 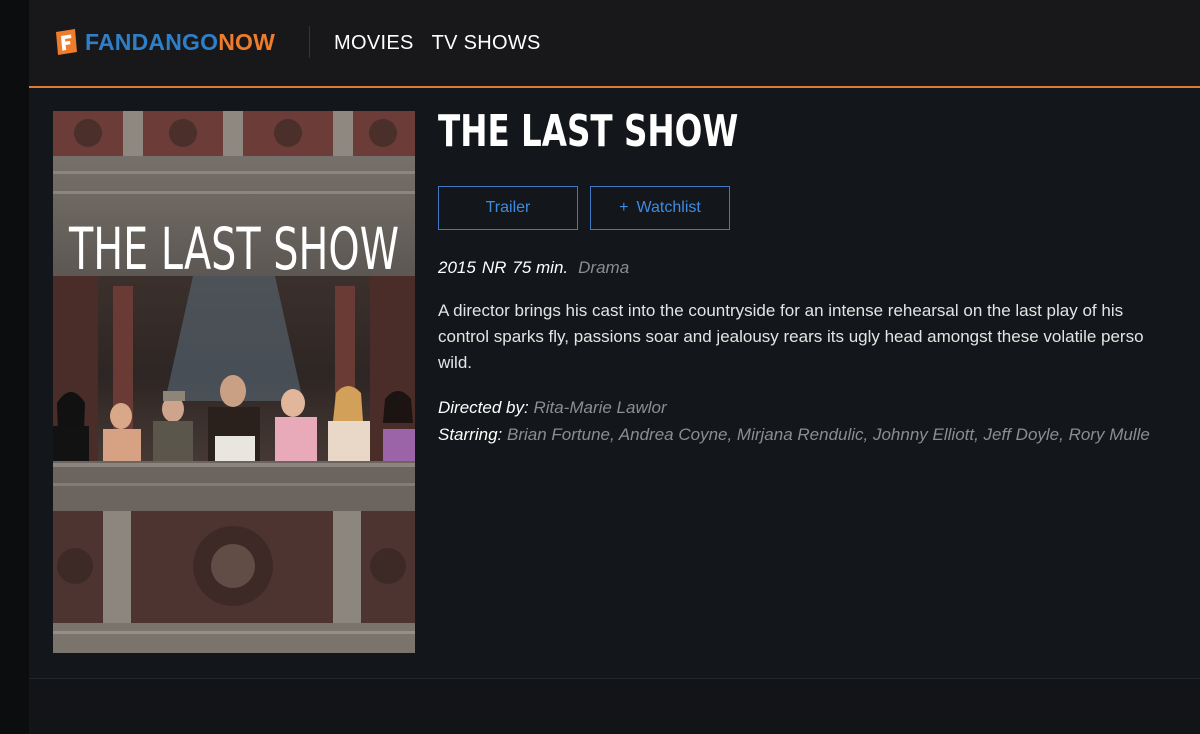 I want to click on poster-title-text: THE LAST SHOW, so click(x=233, y=249).